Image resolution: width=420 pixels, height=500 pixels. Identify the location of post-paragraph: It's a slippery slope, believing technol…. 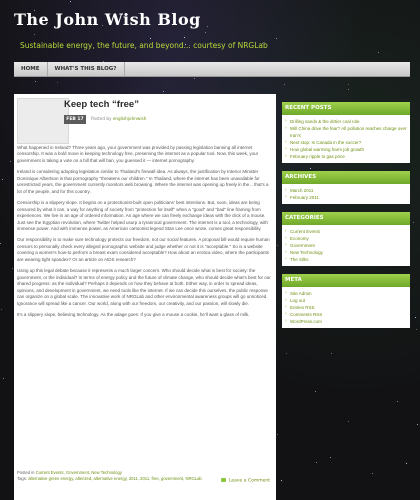
(133, 314).